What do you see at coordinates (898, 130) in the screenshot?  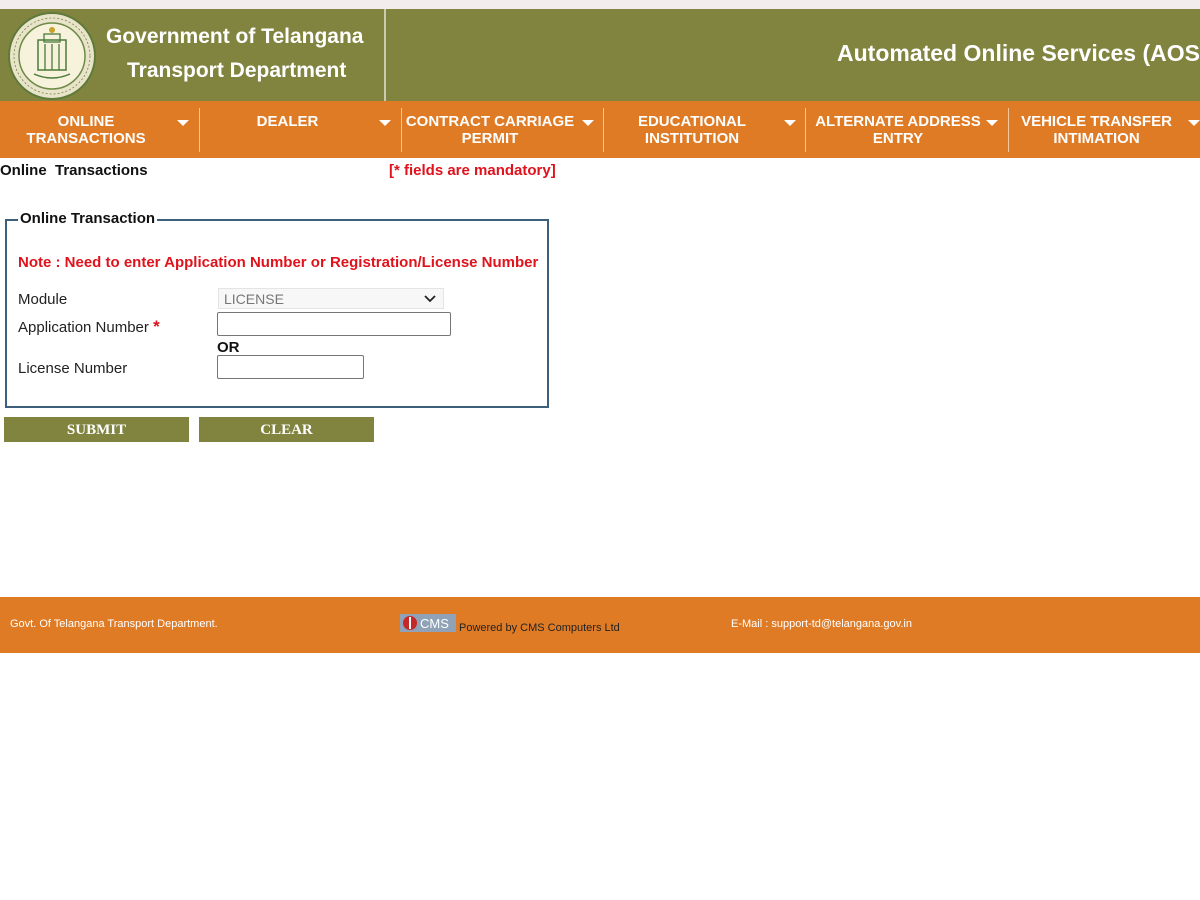 I see `nav-label: ALTERNATE ADDRESS ENTRY` at bounding box center [898, 130].